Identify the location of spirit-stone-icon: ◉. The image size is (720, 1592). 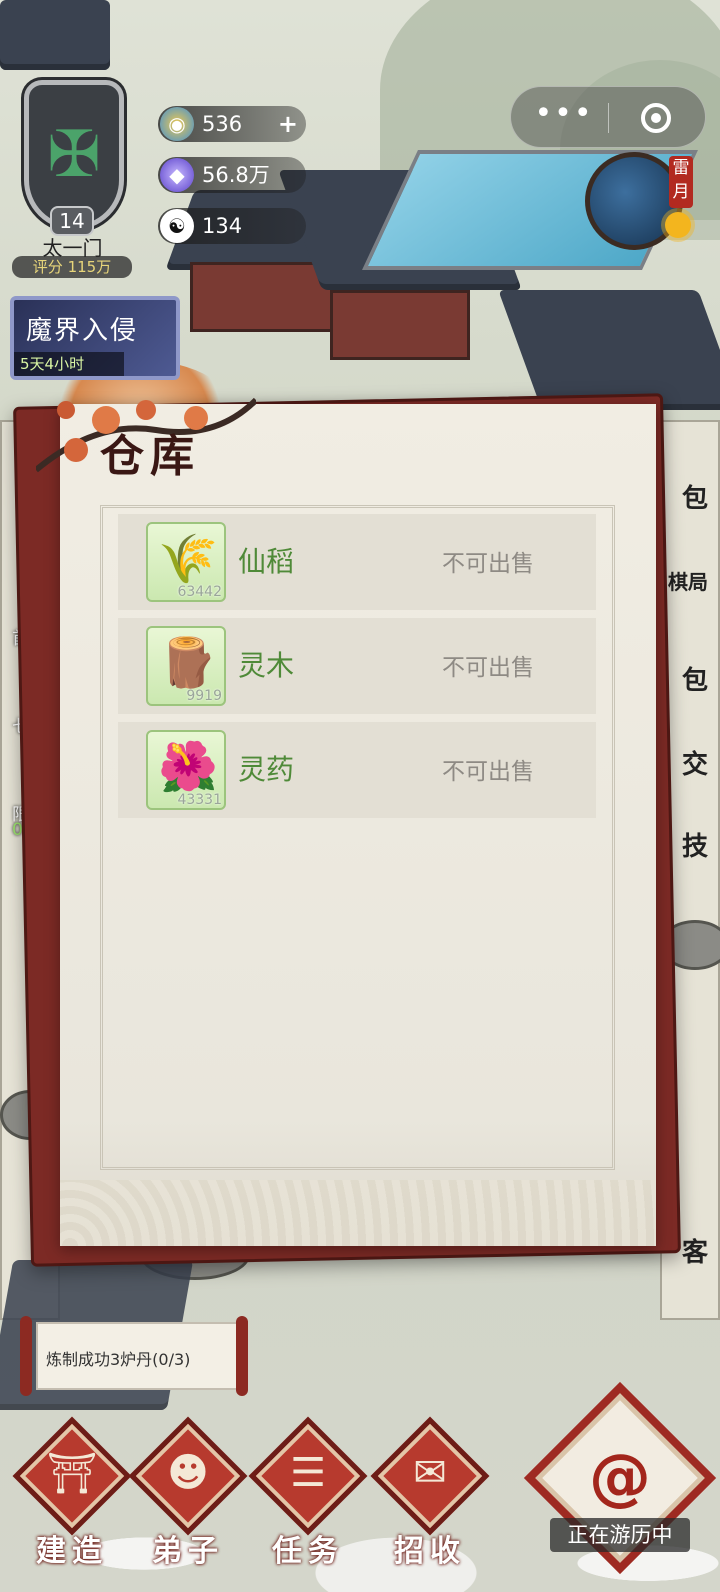
(177, 124).